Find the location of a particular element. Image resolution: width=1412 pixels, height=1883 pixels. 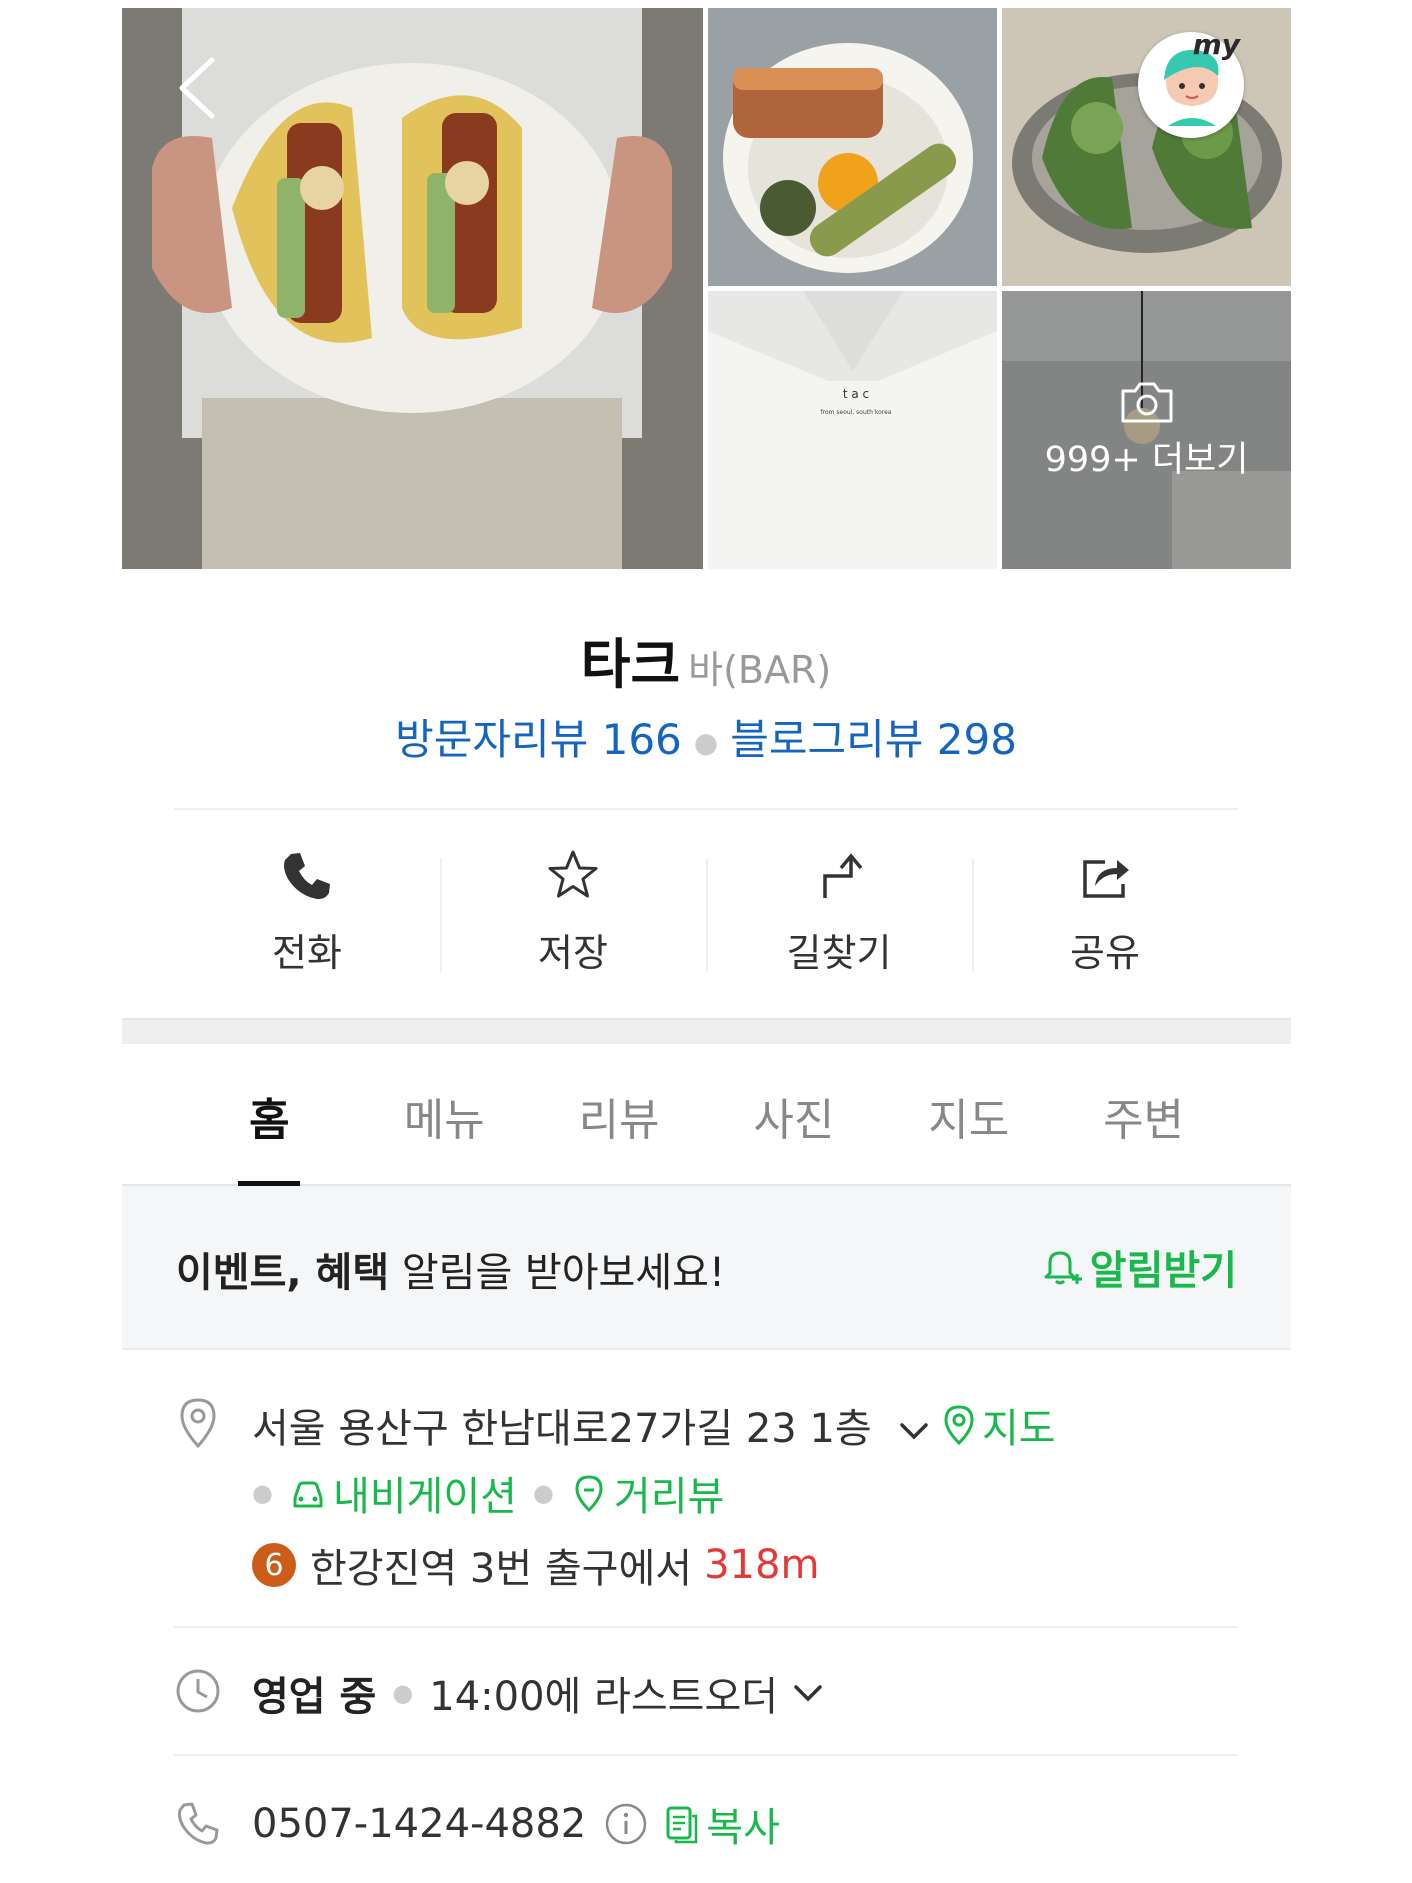

visitor-reviews-link: 방문자리뷰 166 is located at coordinates (538, 739).